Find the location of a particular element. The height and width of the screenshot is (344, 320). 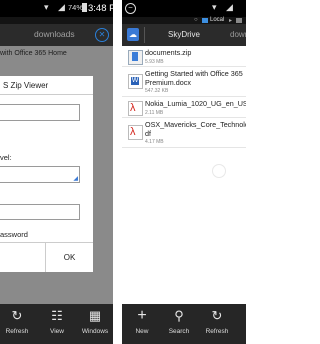

plus-icon: + is located at coordinates (142, 315).